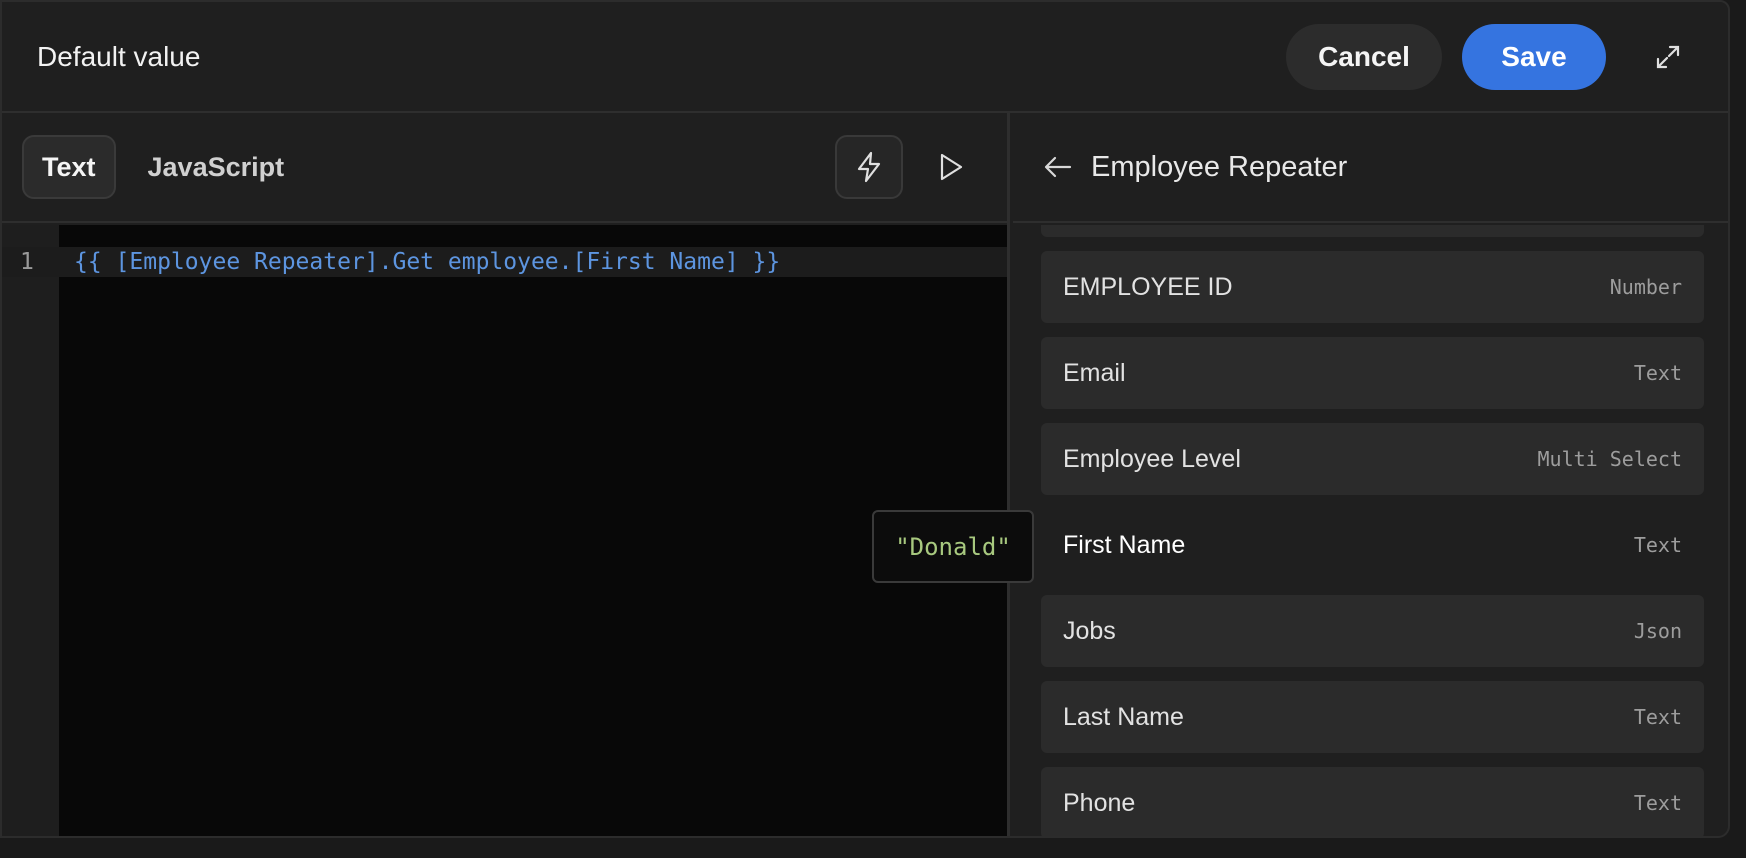 The width and height of the screenshot is (1746, 858). I want to click on dialog-header: Default value Cancel Save, so click(865, 57).